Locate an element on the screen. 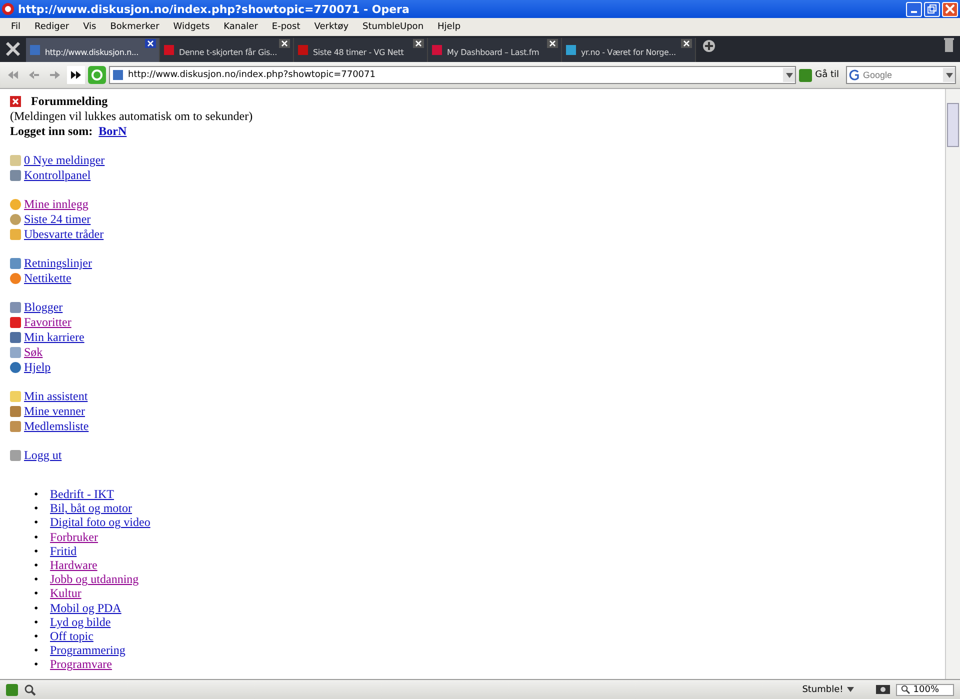 The width and height of the screenshot is (960, 699). restore-button is located at coordinates (932, 9).